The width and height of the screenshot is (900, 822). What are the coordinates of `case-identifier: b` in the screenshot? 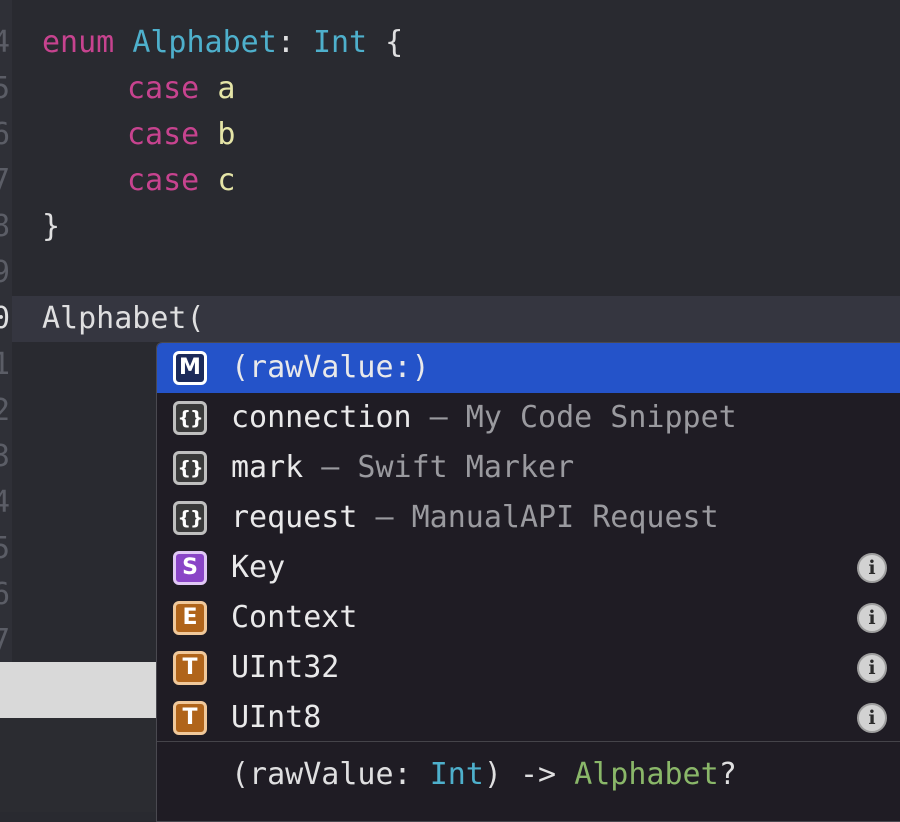 It's located at (226, 134).